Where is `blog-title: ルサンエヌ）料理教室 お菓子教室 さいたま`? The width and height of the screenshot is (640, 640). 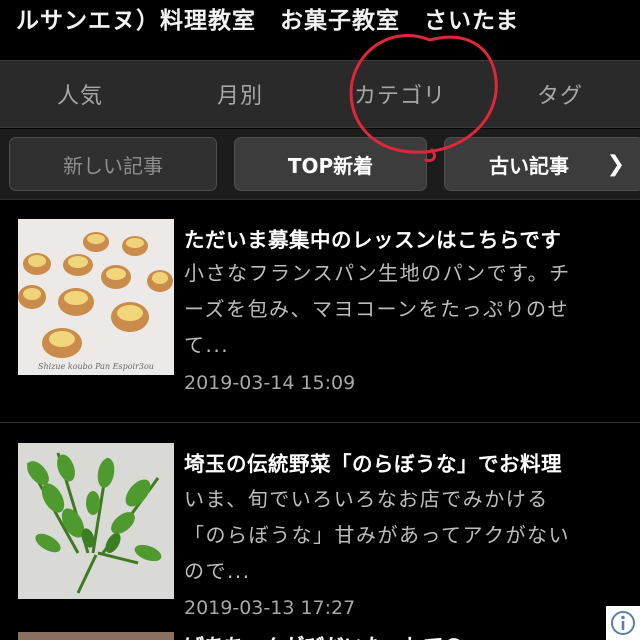 blog-title: ルサンエヌ）料理教室 お菓子教室 さいたま is located at coordinates (320, 22).